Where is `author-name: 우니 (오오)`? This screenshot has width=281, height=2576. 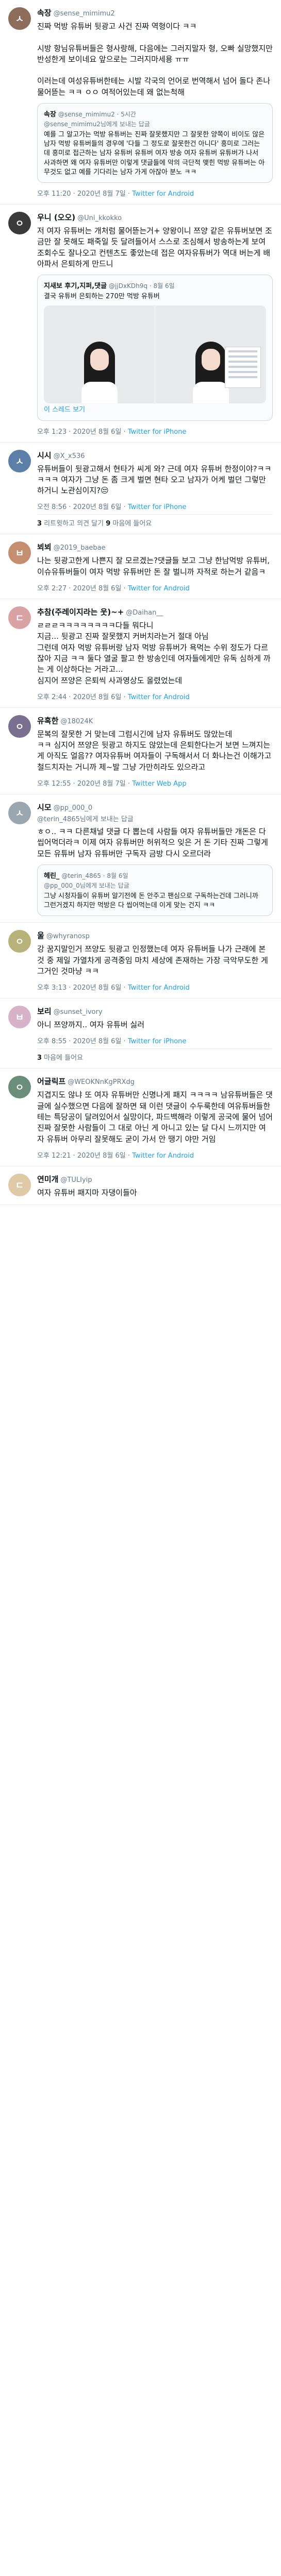
author-name: 우니 (오오) is located at coordinates (56, 217).